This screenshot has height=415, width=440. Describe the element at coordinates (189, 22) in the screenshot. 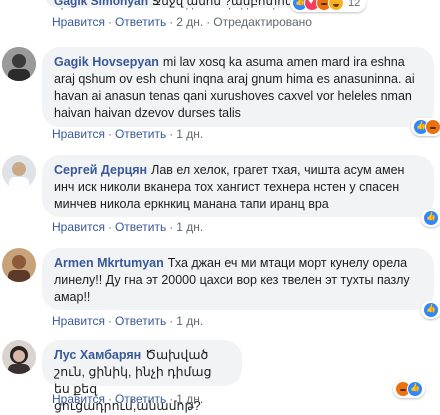

I see `timestamp: 2 дн.` at that location.